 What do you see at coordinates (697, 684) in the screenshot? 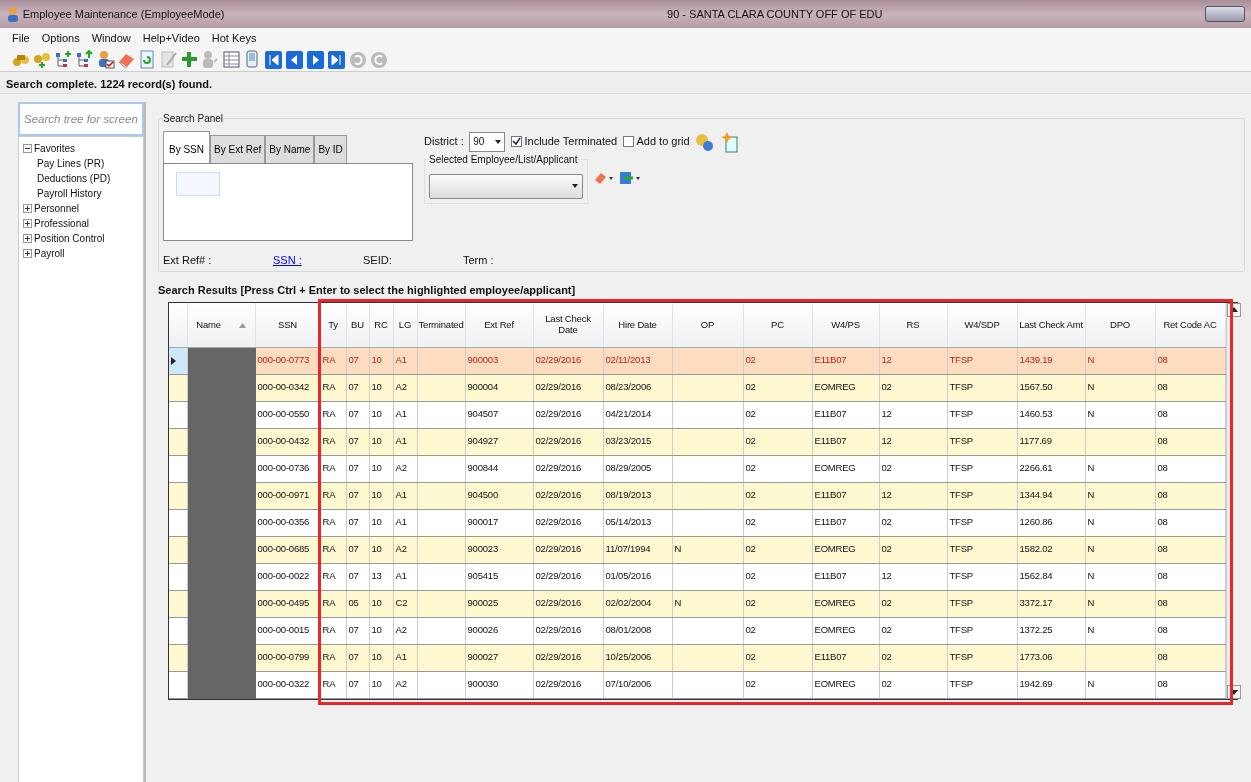
I see `table-row: 000-00-0322 RA 07 10 A2 900030 02/29/2016 07/10/2006 02 EOMREG 02 TFSP 1942.69 N 08` at bounding box center [697, 684].